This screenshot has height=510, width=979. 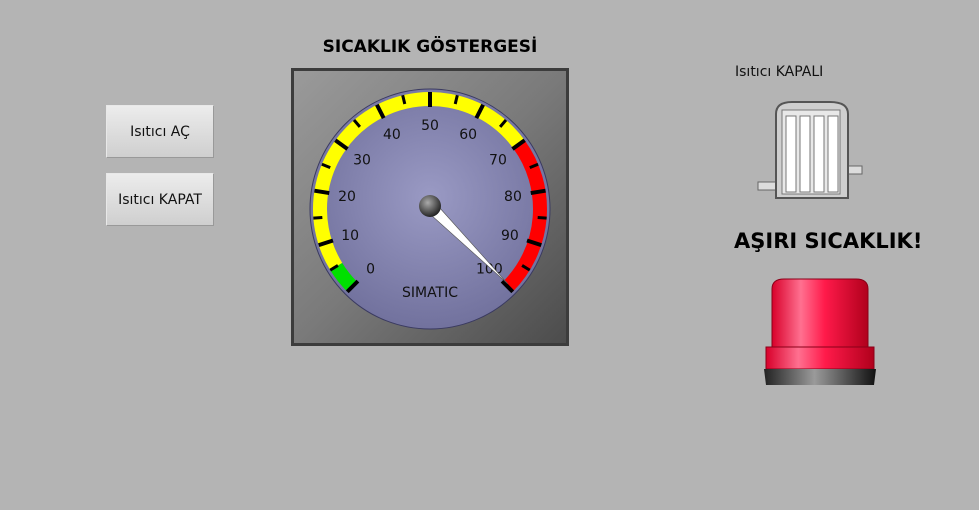 I want to click on gauge-scale-label: 90, so click(x=510, y=236).